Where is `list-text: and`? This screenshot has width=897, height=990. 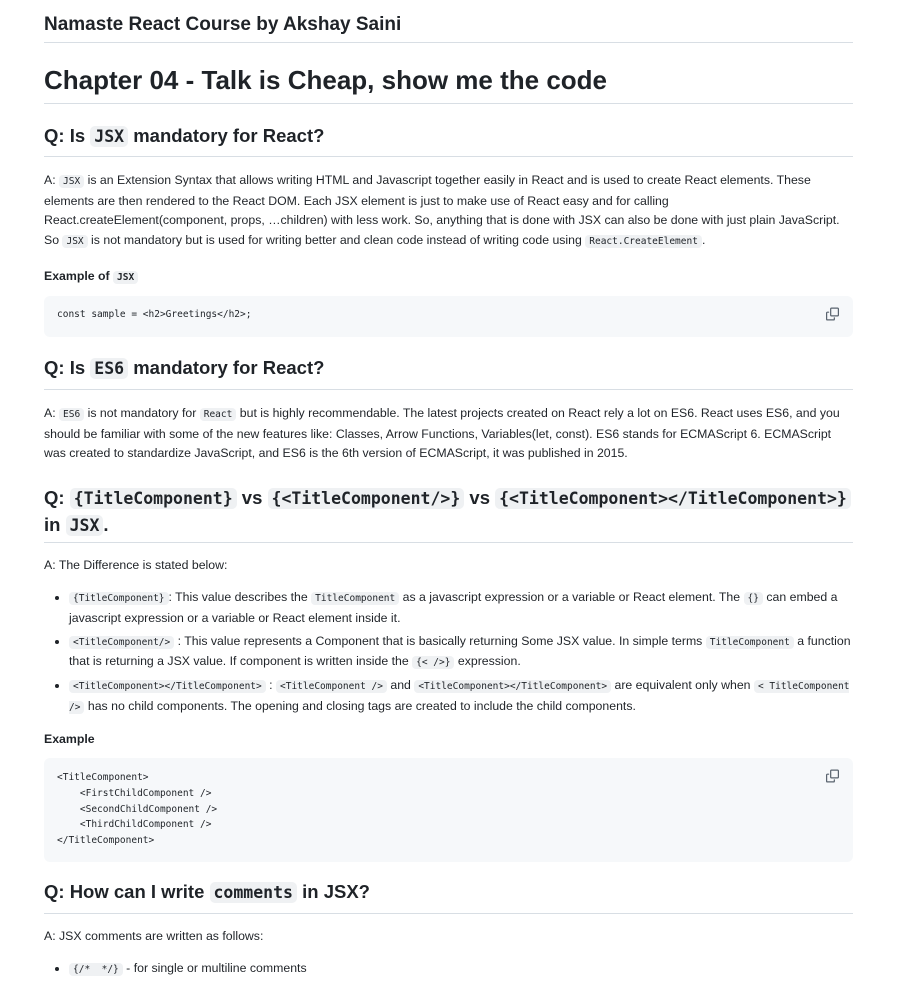 list-text: and is located at coordinates (400, 685).